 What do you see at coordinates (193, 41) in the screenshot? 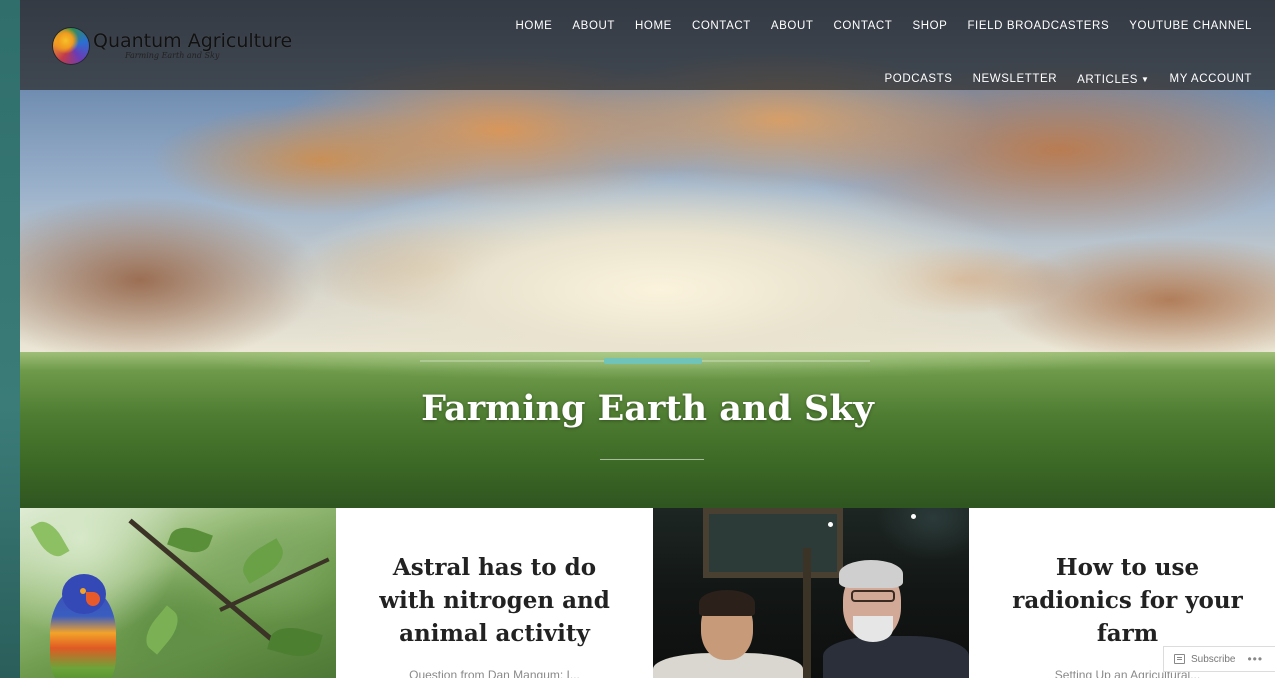
I see `site-title: Quantum Agriculture` at bounding box center [193, 41].